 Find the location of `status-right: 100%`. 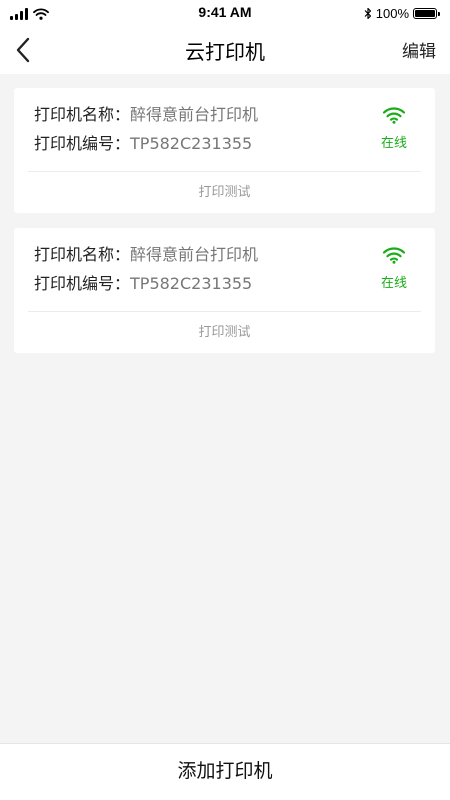

status-right: 100% is located at coordinates (402, 13).